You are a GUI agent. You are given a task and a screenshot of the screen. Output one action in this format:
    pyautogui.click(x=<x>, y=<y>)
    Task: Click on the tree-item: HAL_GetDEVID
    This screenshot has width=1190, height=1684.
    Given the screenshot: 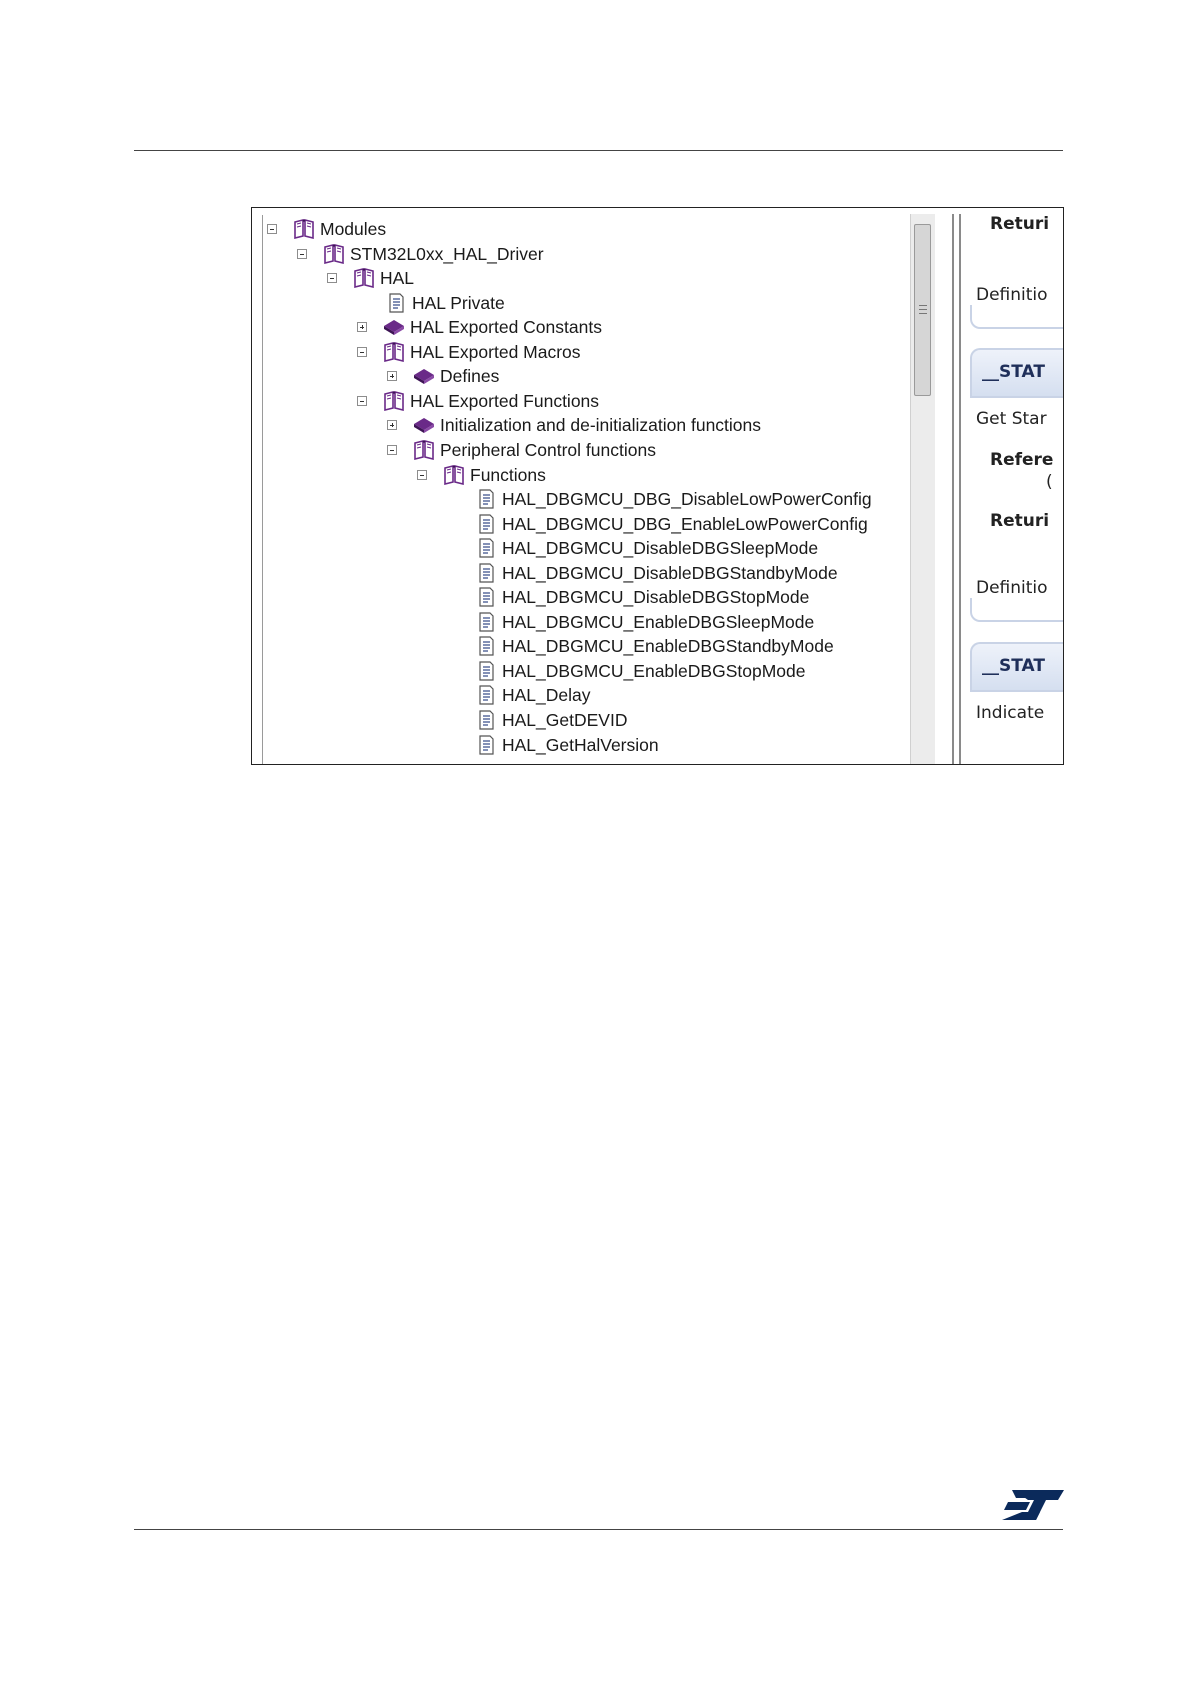 What is the action you would take?
    pyautogui.click(x=537, y=720)
    